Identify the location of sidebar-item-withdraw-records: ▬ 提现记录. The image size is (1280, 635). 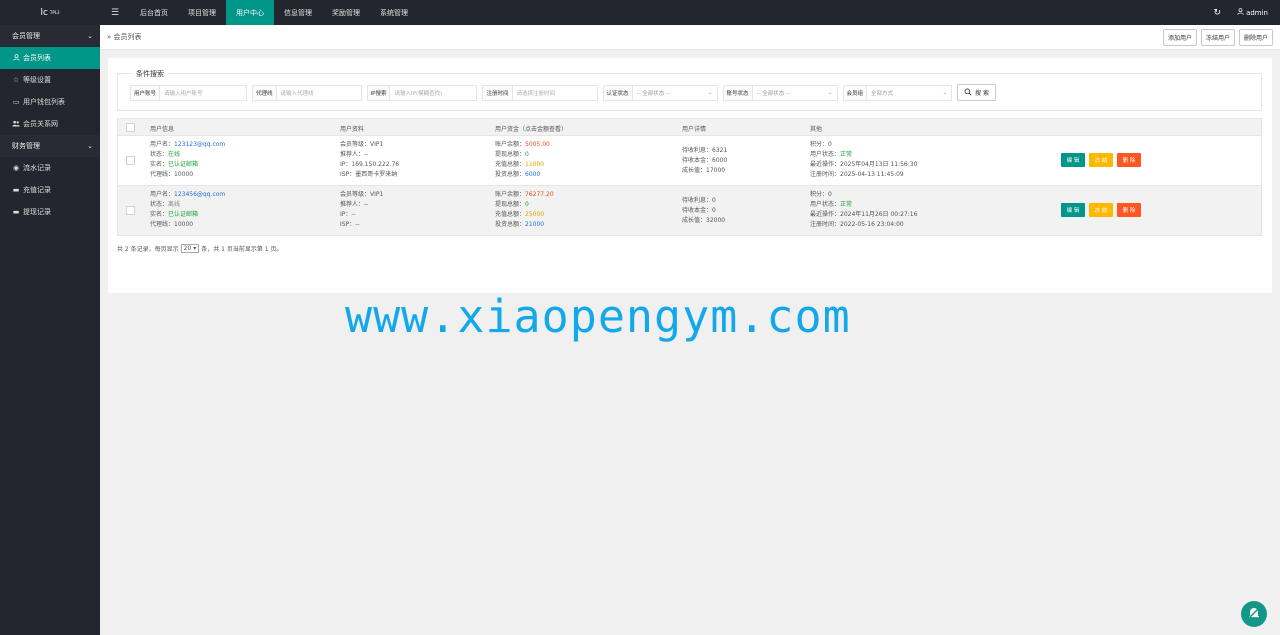
(50, 212).